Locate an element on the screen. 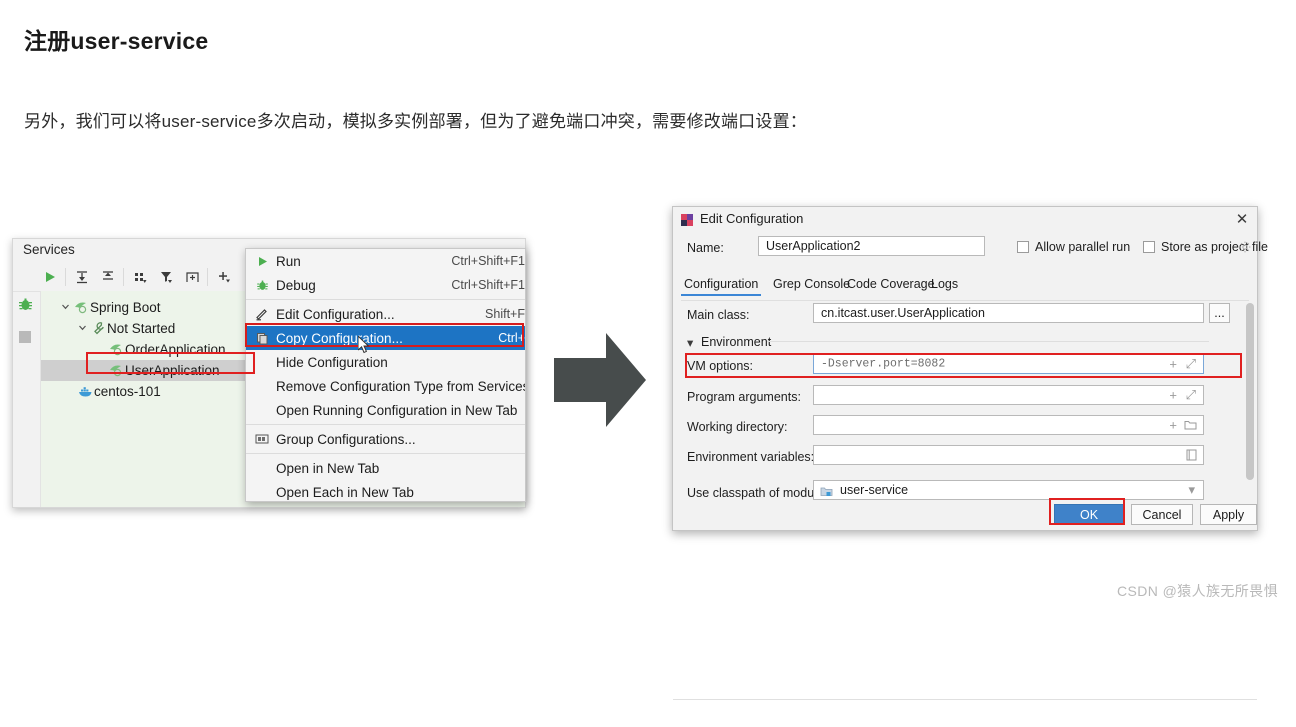 The image size is (1296, 727). dialog-scrollbar-thumb is located at coordinates (1250, 391).